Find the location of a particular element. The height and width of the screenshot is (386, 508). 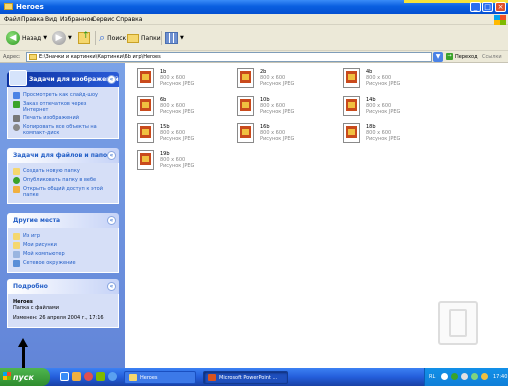

back-arrow-icon: ◀ is located at coordinates (13, 38).